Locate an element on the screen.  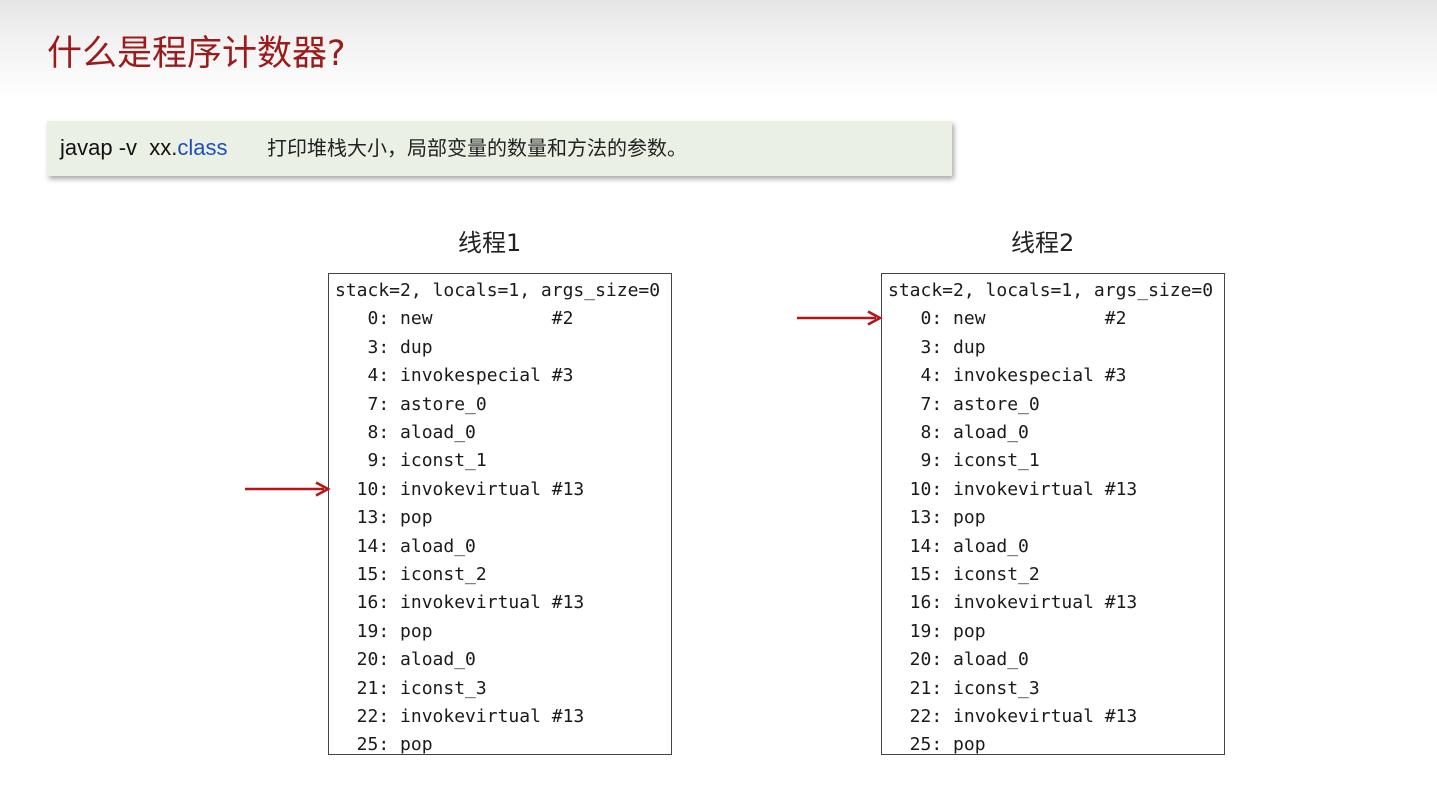
bytecode-line: 22: invokevirtual #13 is located at coordinates (460, 717).